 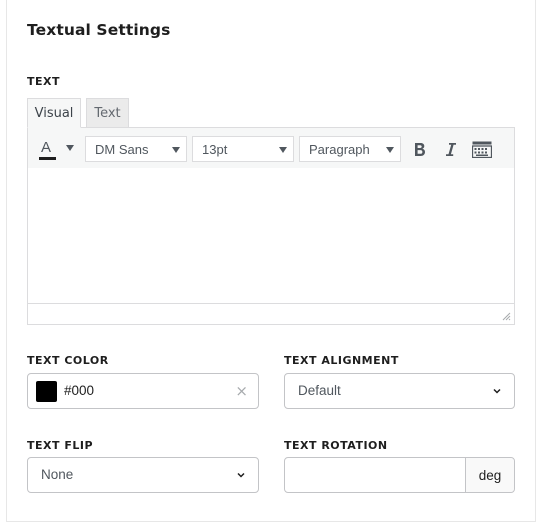 I want to click on tab-visual: Visual, so click(x=54, y=113).